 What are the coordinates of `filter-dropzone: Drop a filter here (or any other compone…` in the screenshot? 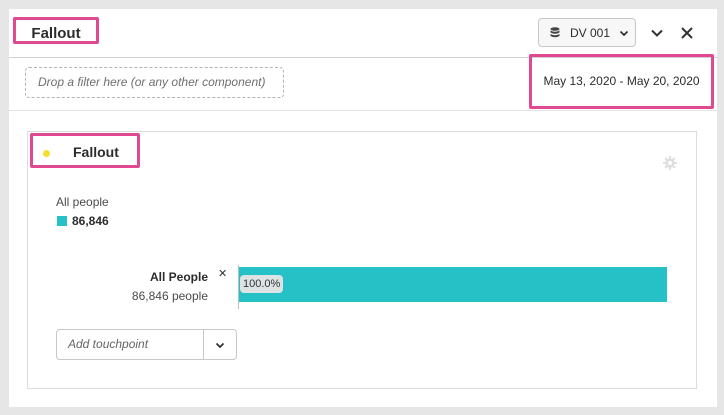 It's located at (154, 82).